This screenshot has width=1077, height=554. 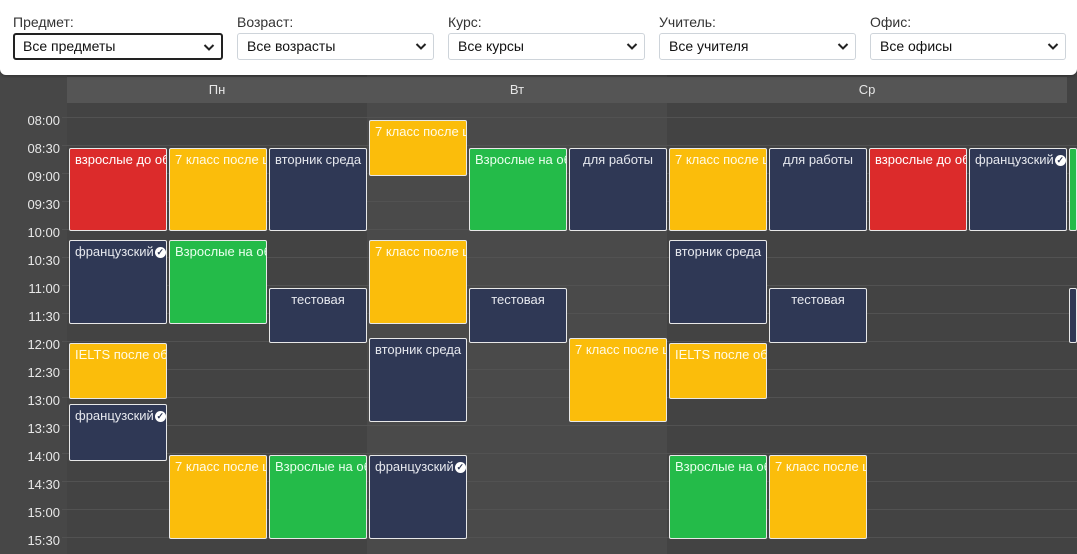 What do you see at coordinates (43, 512) in the screenshot?
I see `time-label: 15:00` at bounding box center [43, 512].